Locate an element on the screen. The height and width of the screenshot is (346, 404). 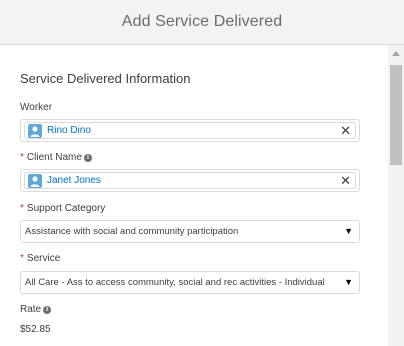
rate-value: $52.85 is located at coordinates (35, 329).